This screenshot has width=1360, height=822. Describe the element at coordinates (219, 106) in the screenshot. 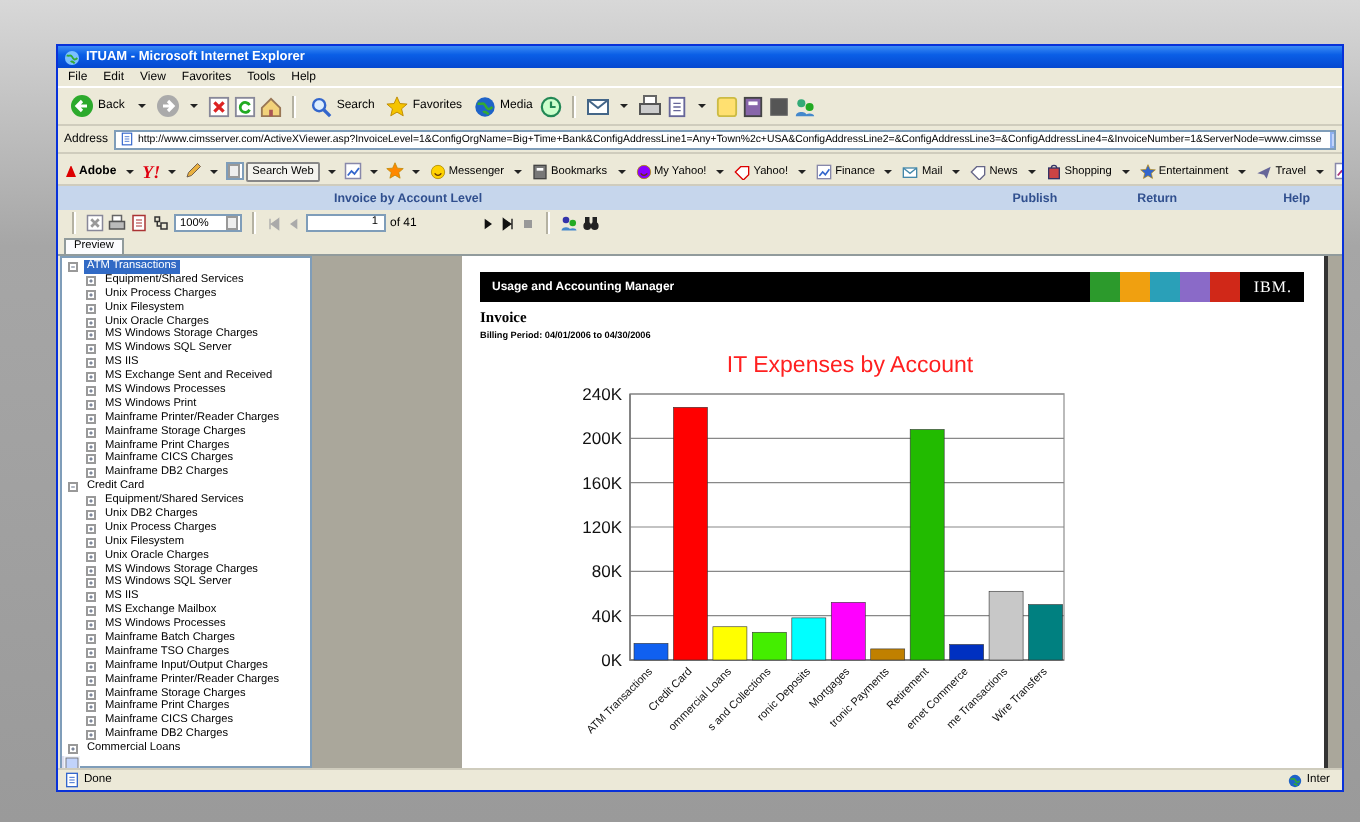

I see `stop-icon` at that location.